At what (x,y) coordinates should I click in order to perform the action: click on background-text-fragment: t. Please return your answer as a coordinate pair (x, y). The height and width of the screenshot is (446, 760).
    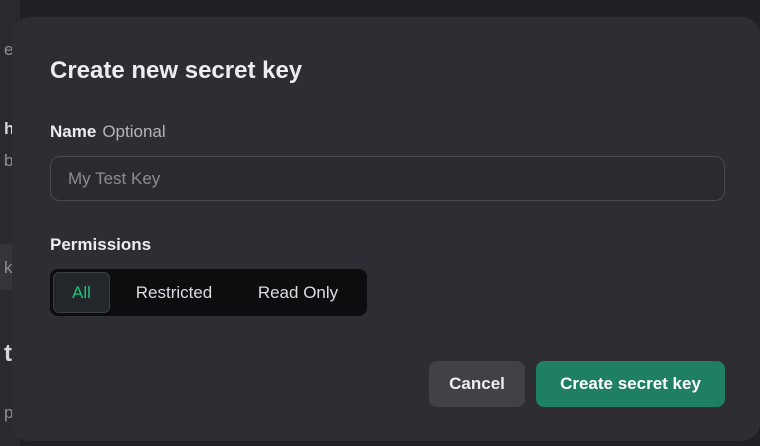
    Looking at the image, I should click on (8, 353).